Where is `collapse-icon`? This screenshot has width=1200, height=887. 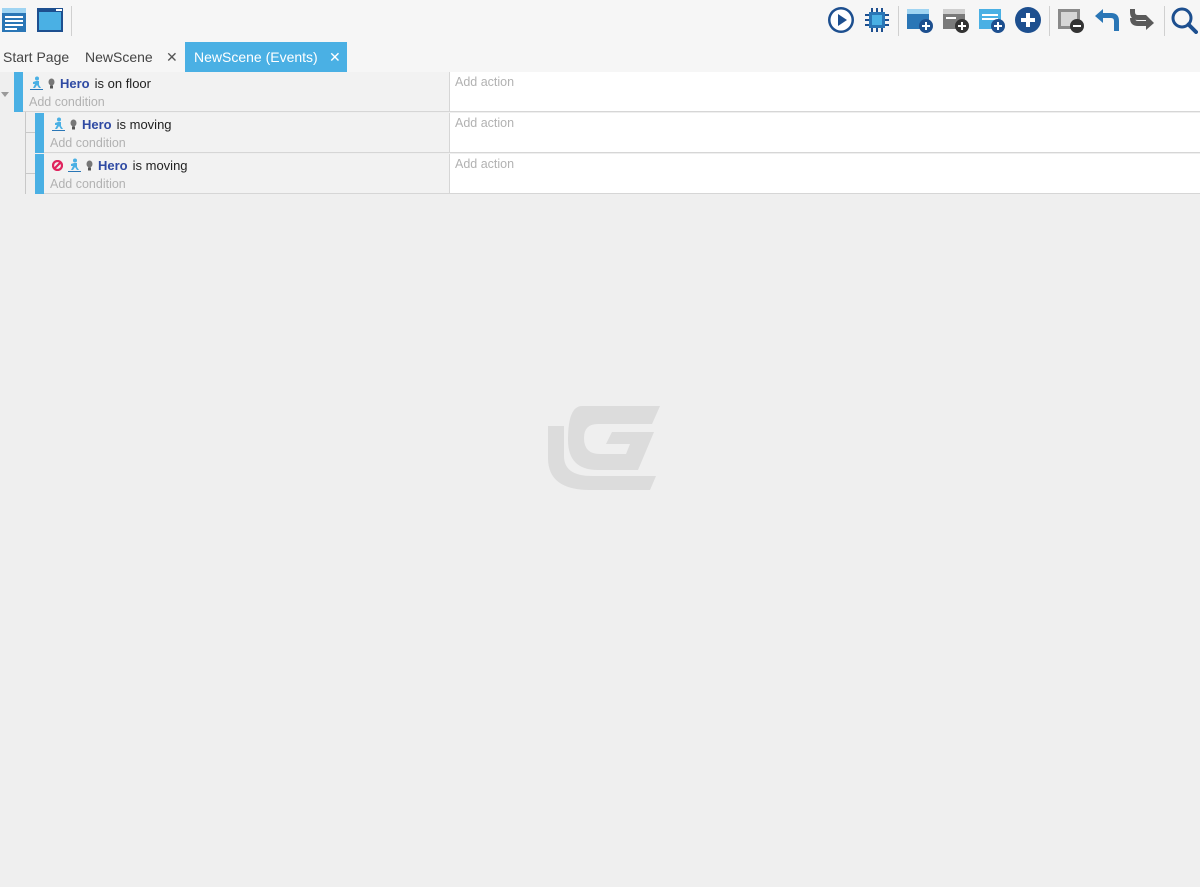 collapse-icon is located at coordinates (5, 94).